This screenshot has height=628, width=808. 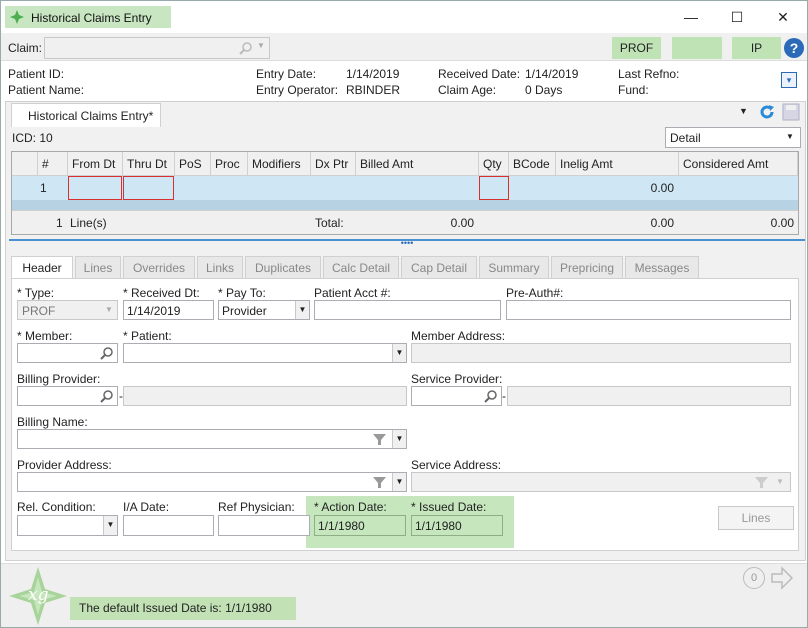 What do you see at coordinates (662, 267) in the screenshot?
I see `tab-messages: Messages` at bounding box center [662, 267].